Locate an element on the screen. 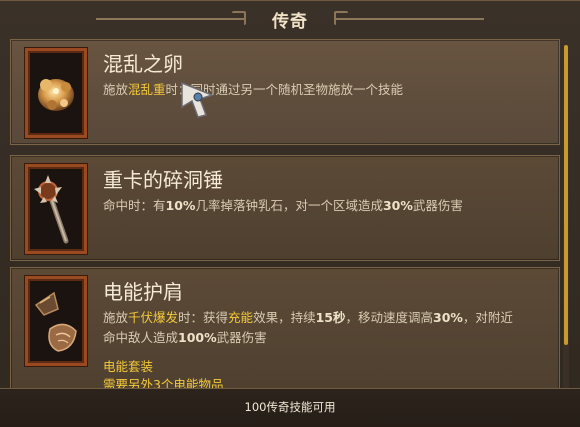 This screenshot has width=580, height=427. shoulder-armor-icon is located at coordinates (55, 321).